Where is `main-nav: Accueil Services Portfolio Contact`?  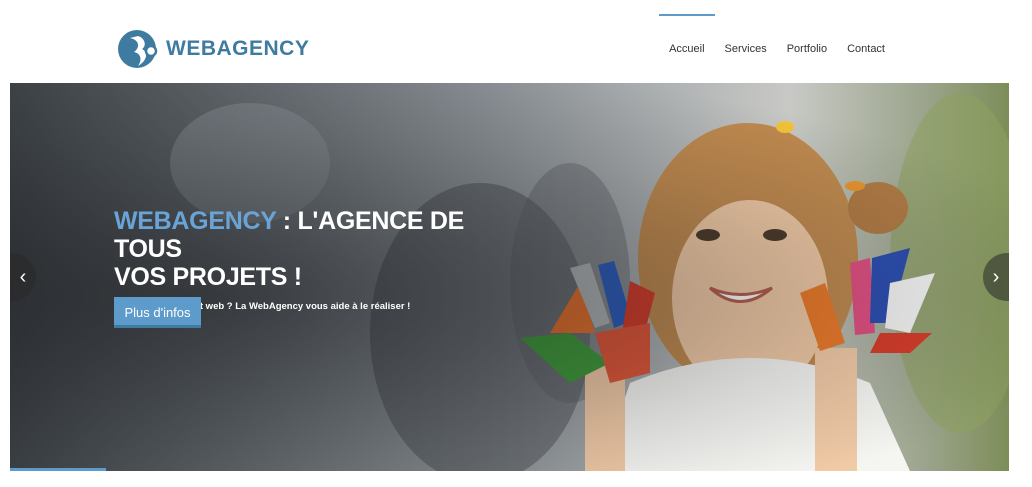
main-nav: Accueil Services Portfolio Contact is located at coordinates (777, 35).